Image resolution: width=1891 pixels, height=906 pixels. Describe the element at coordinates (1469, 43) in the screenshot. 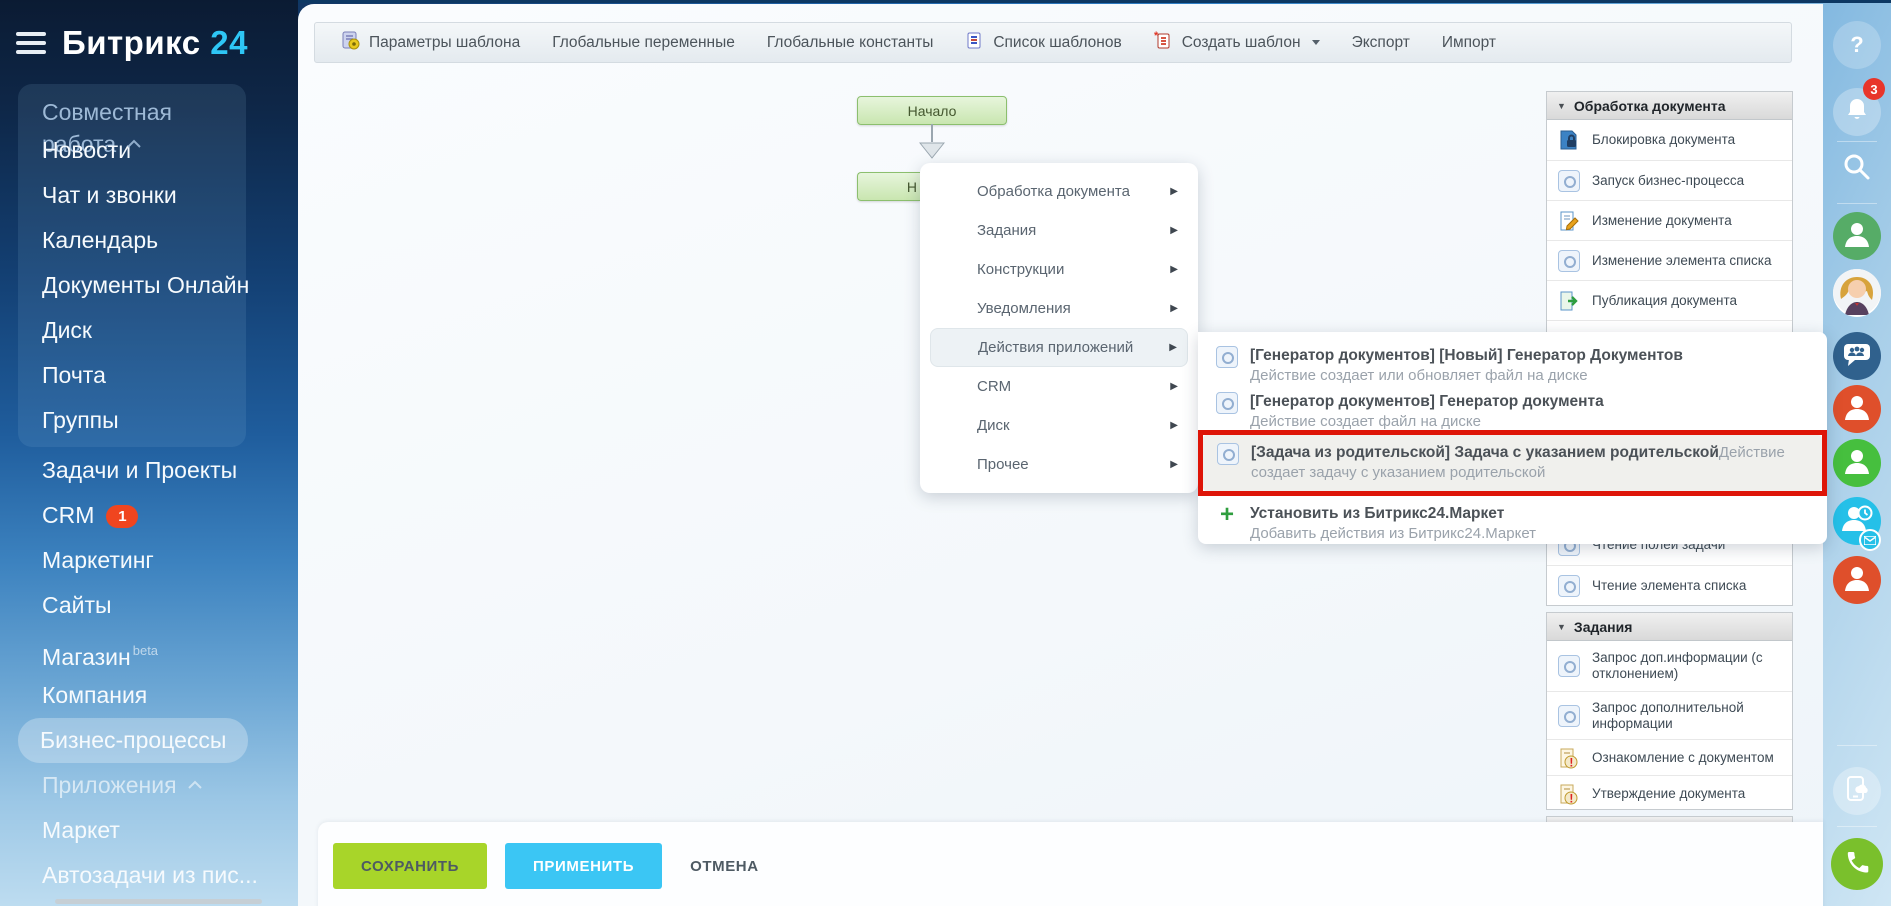

I see `toolbar-import: Импорт` at that location.